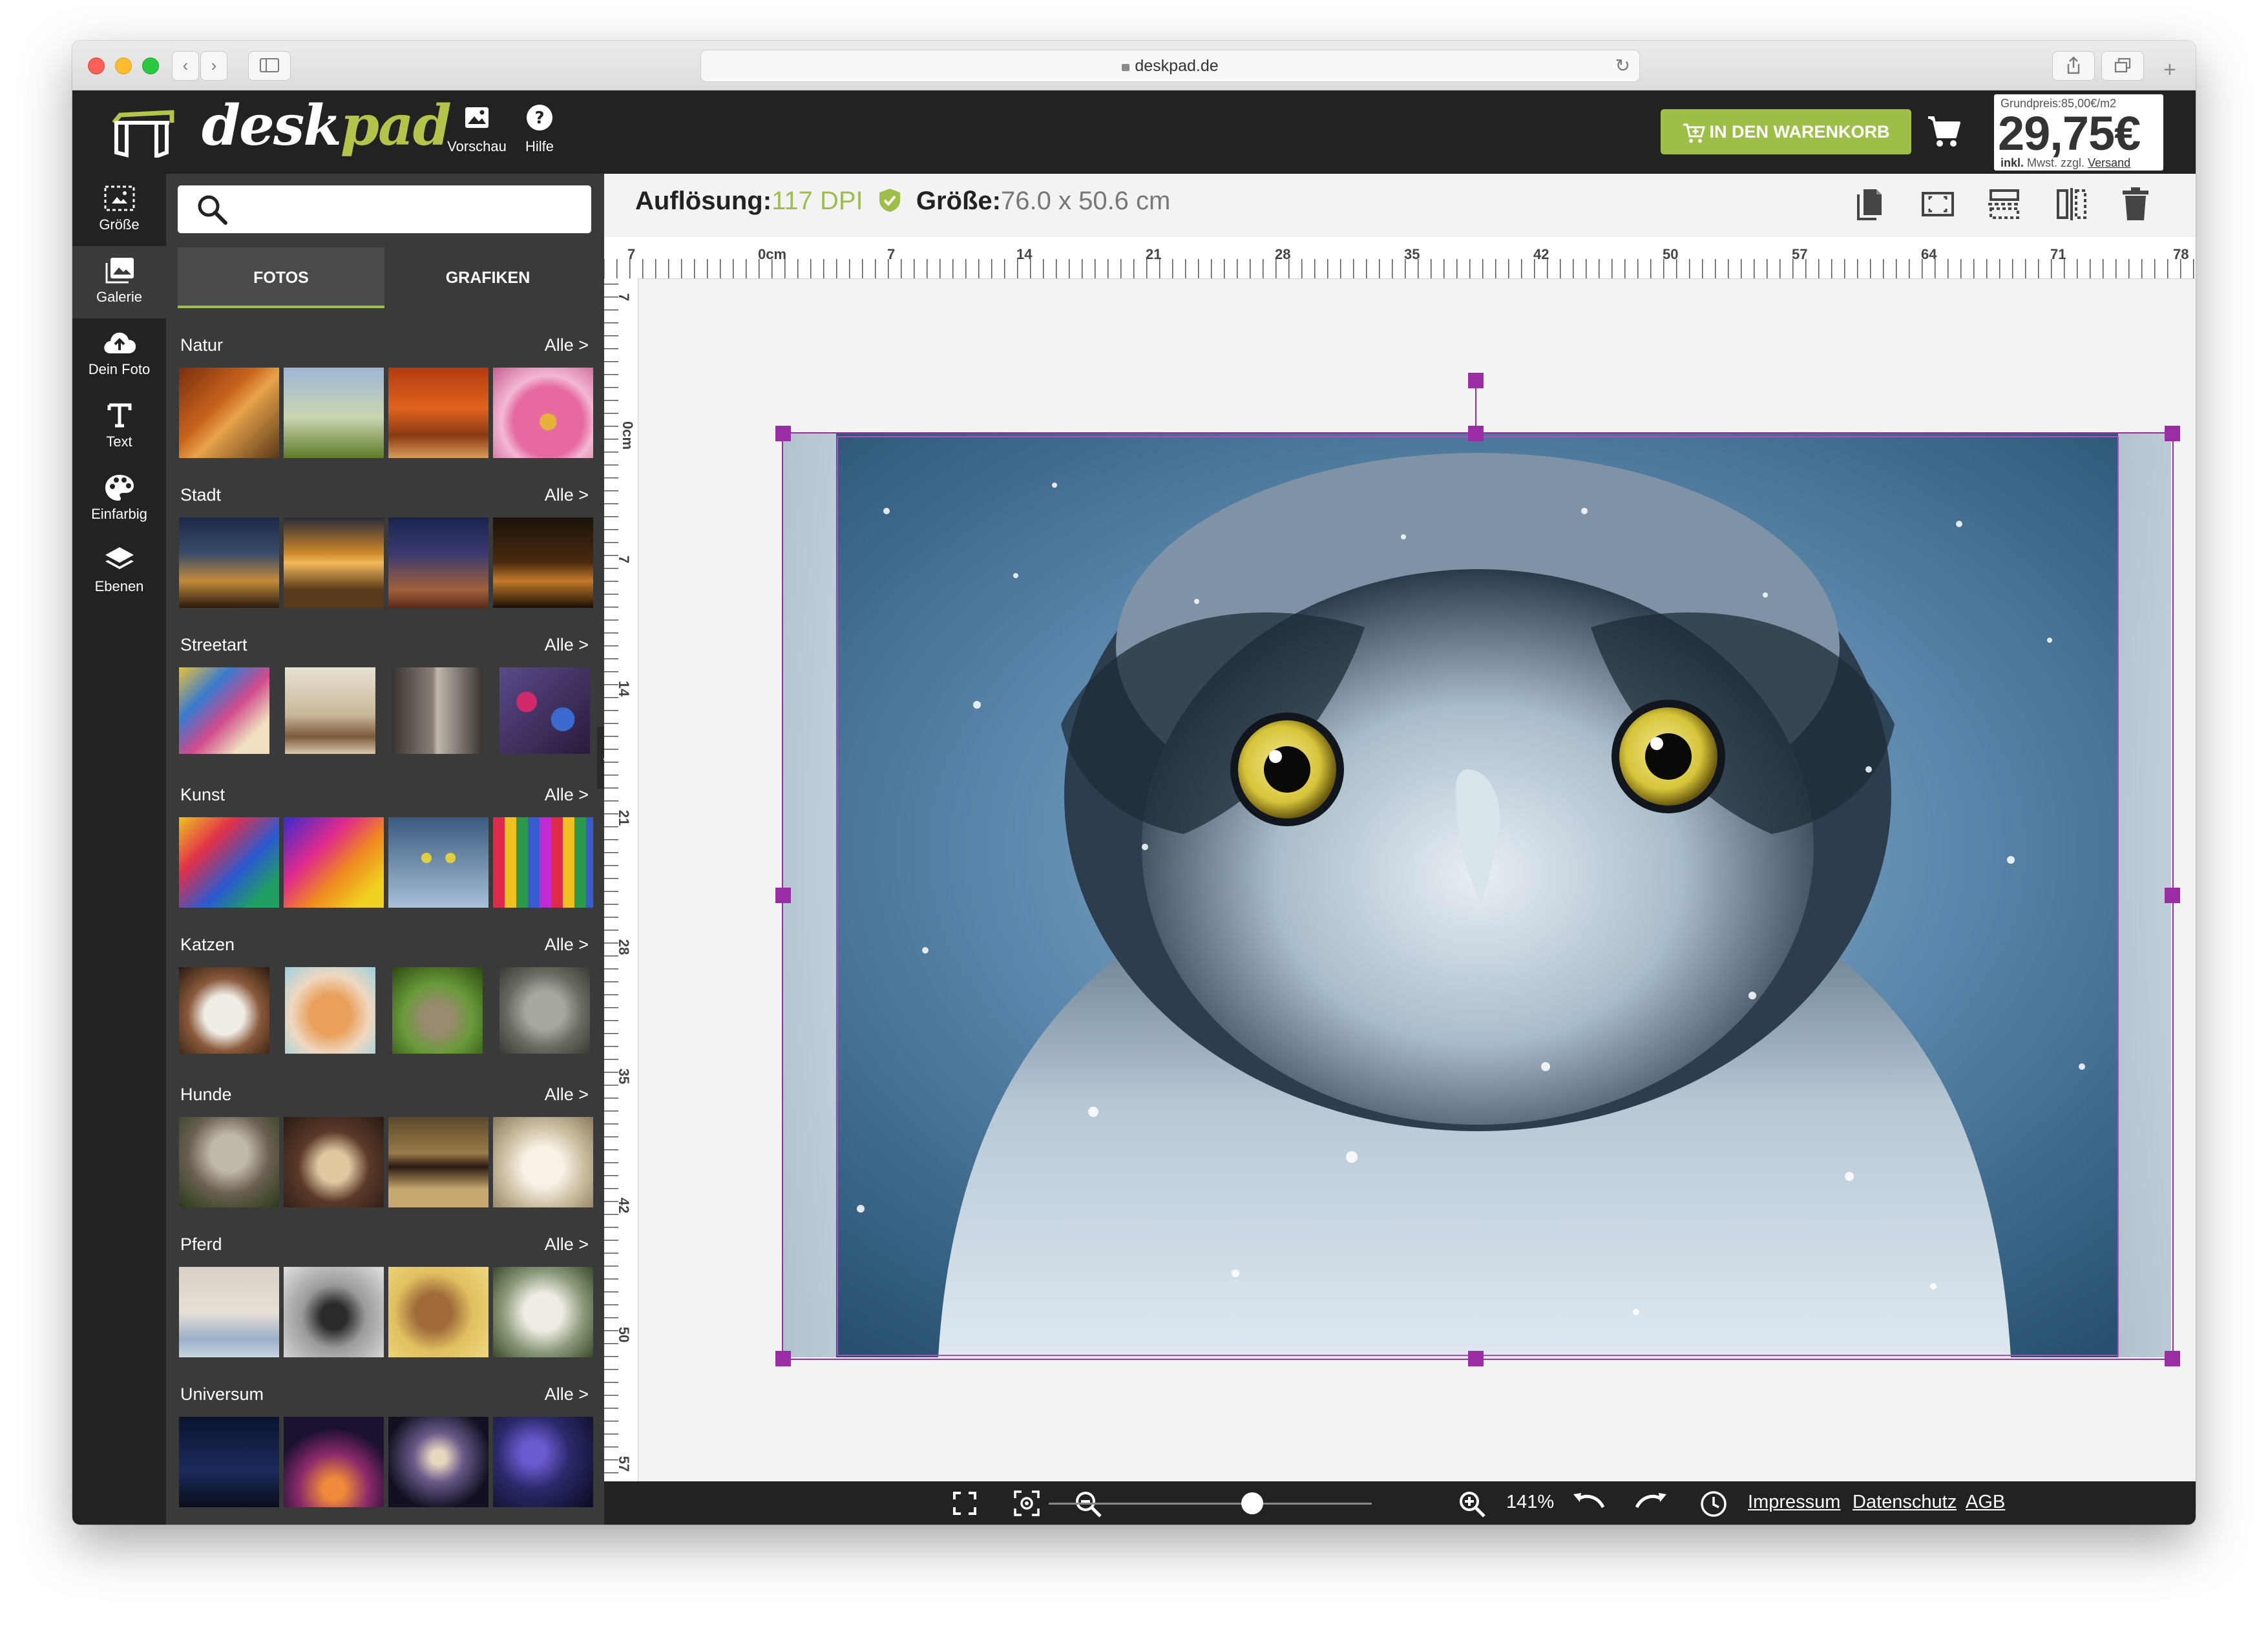 This screenshot has height=1628, width=2268. I want to click on rail-item-gallery: Galerie, so click(119, 282).